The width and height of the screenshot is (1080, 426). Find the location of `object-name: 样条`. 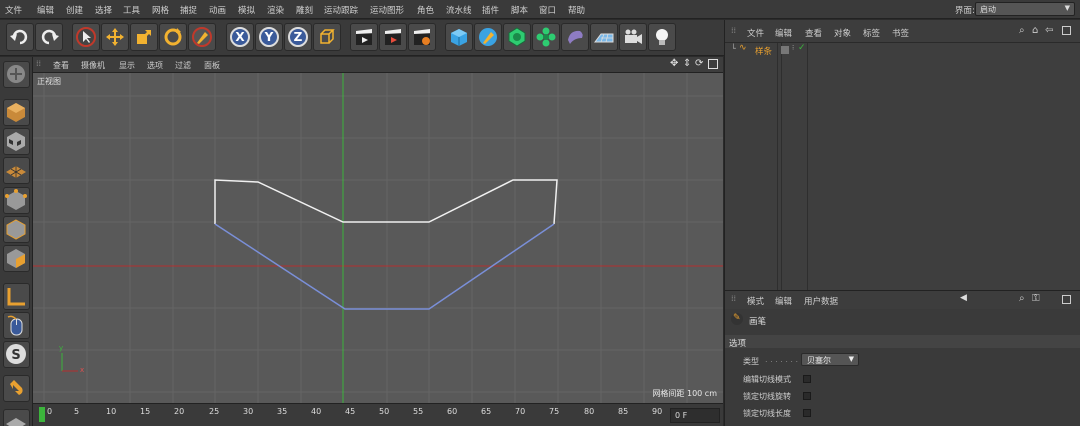

object-name: 样条 is located at coordinates (763, 51).